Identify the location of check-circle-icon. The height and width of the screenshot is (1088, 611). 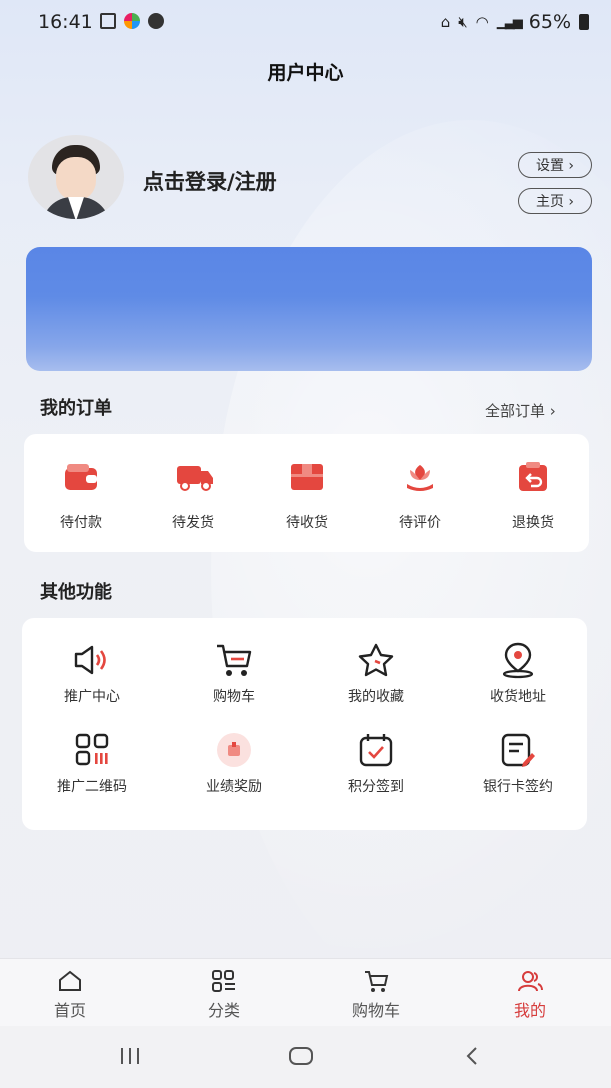
(156, 21).